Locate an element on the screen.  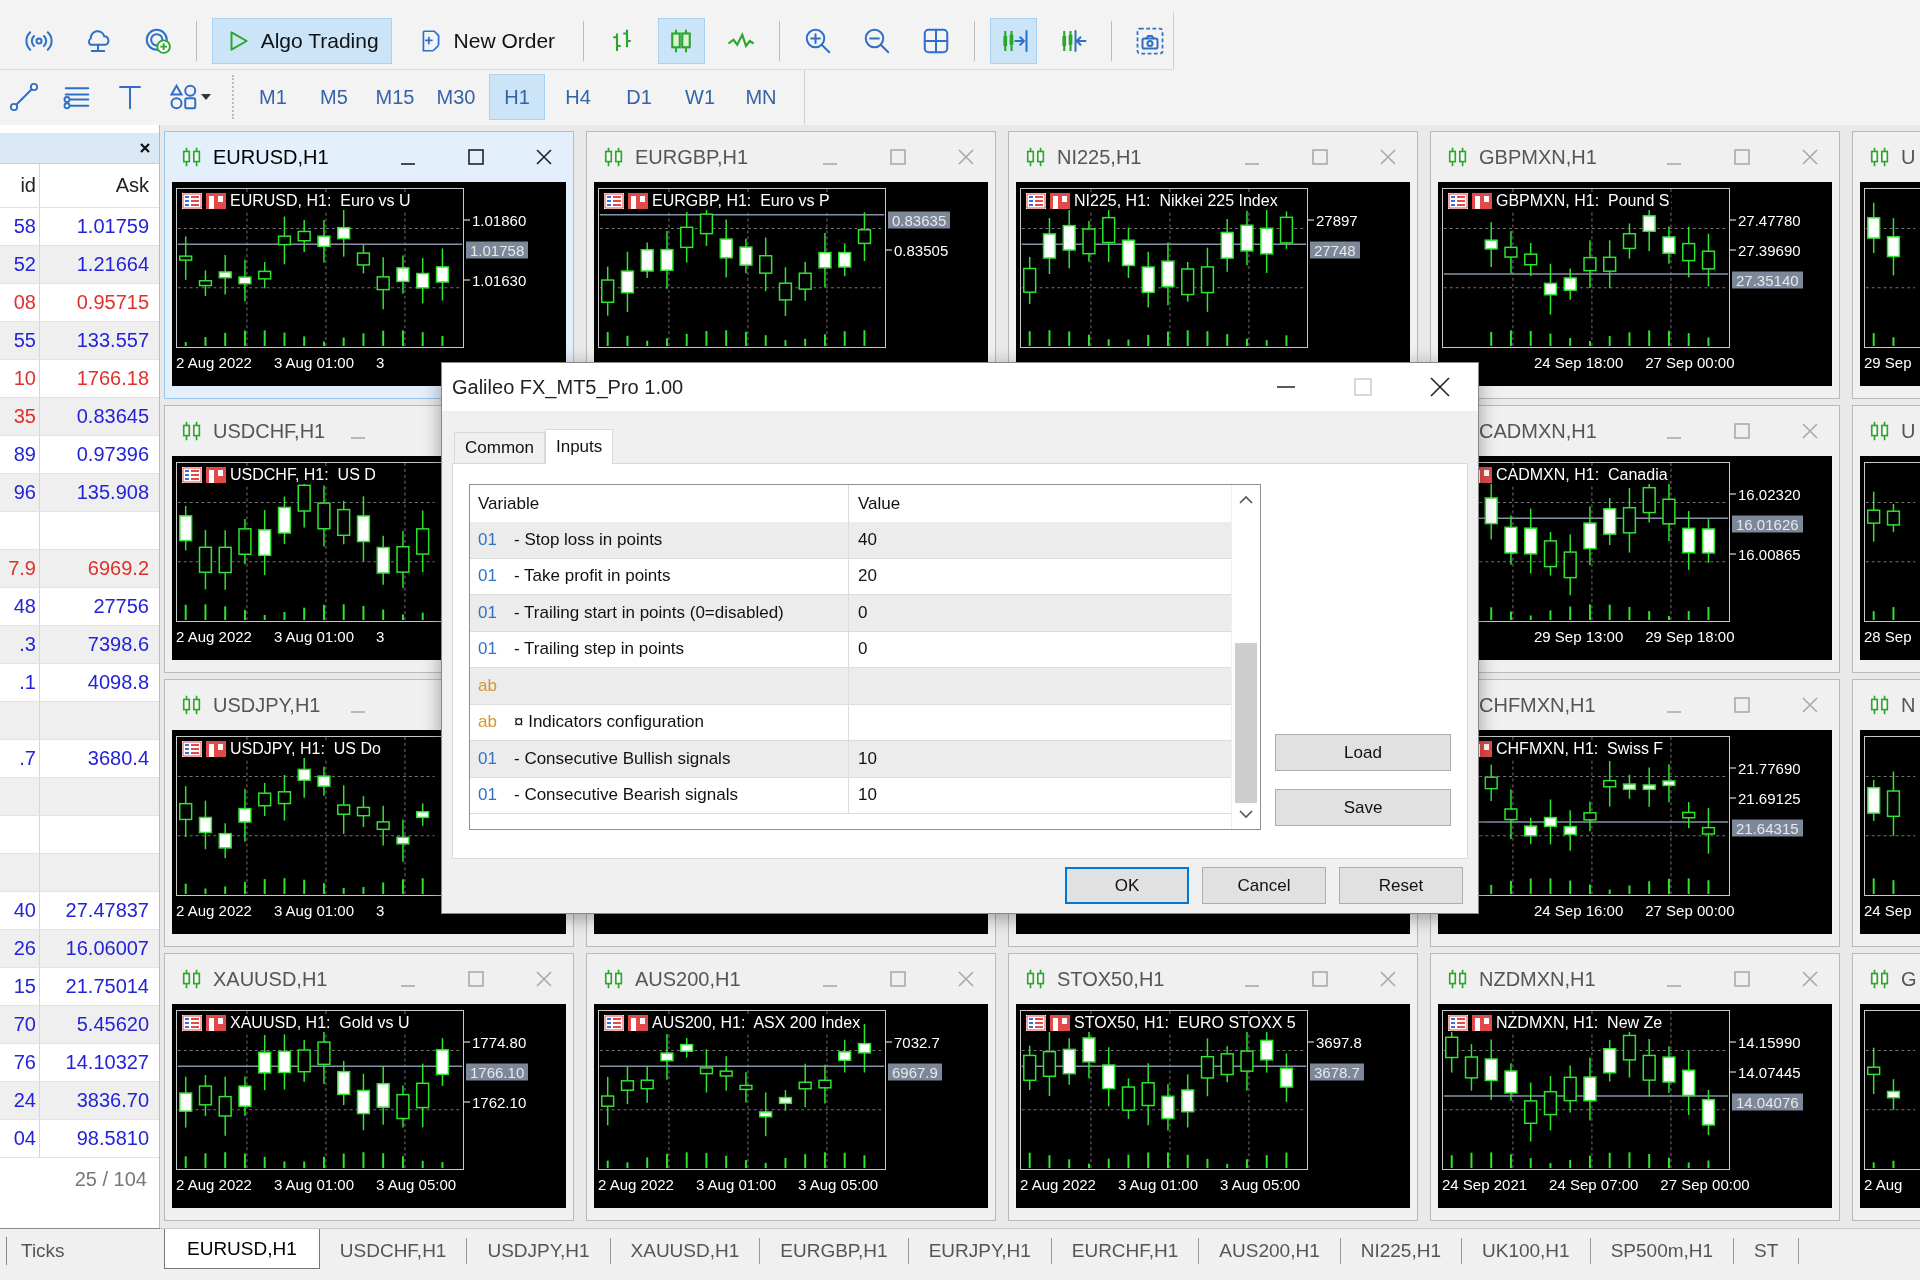
chart-tab: SP500m,H1 is located at coordinates (1662, 1251).